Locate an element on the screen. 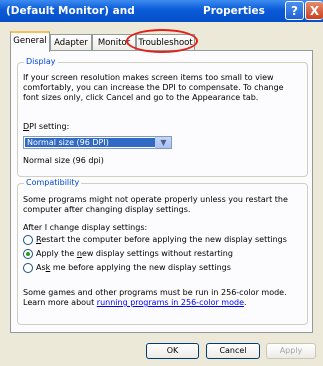 Image resolution: width=323 pixels, height=366 pixels. dpi-selected-value: Normal size (96 DPI) is located at coordinates (90, 142).